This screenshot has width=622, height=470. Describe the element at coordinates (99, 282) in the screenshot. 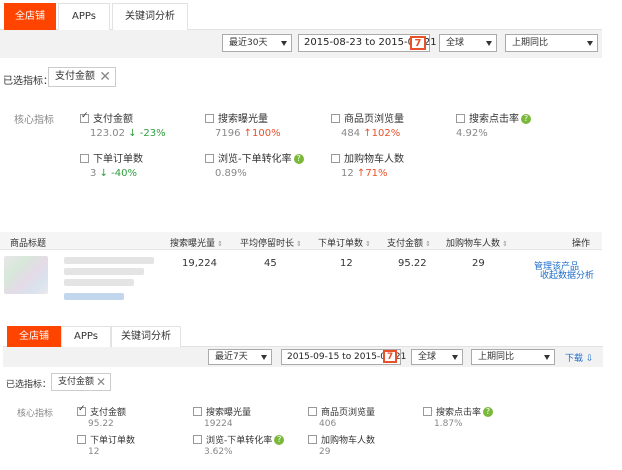

I see `blurred-title-line` at that location.